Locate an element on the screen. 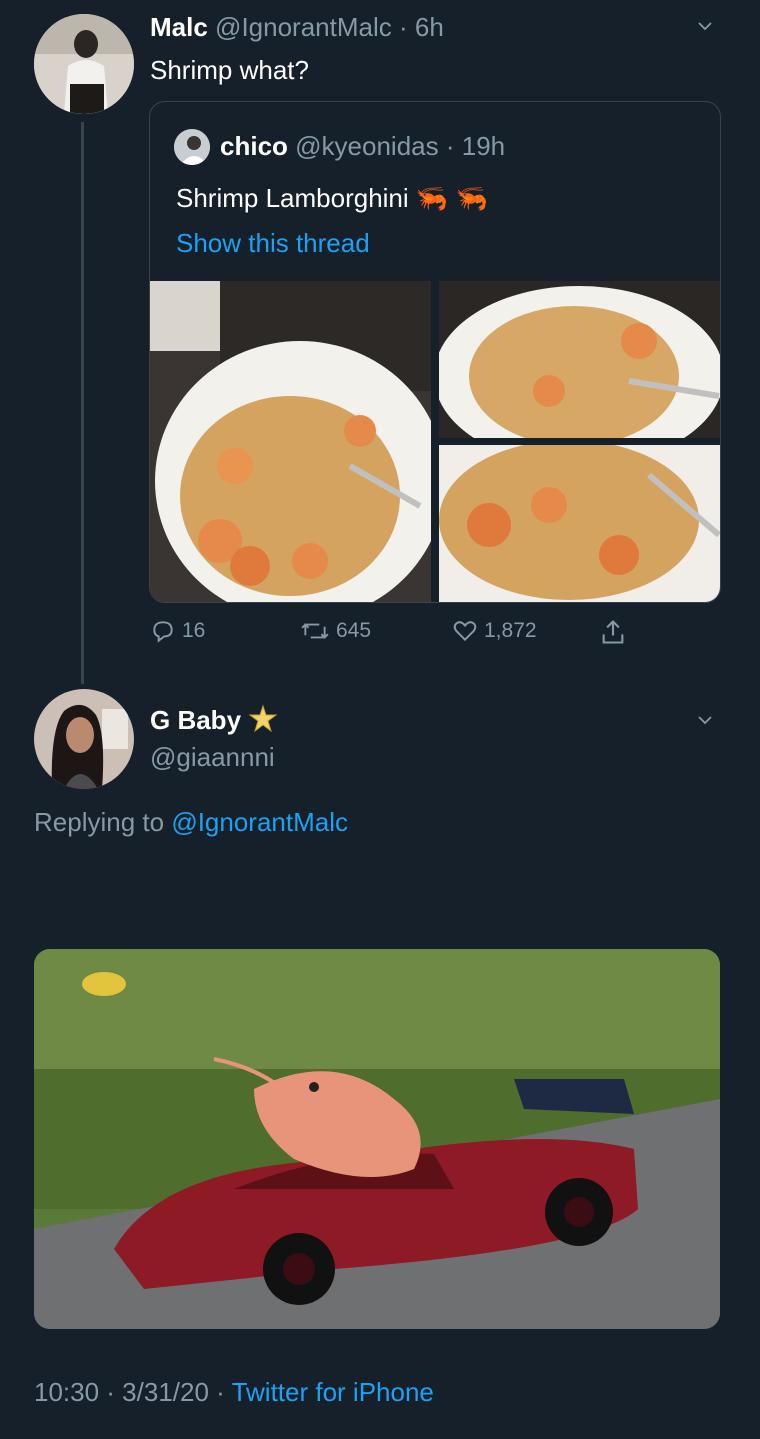 This screenshot has height=1439, width=760. show-thread-link: Show this thread is located at coordinates (273, 243).